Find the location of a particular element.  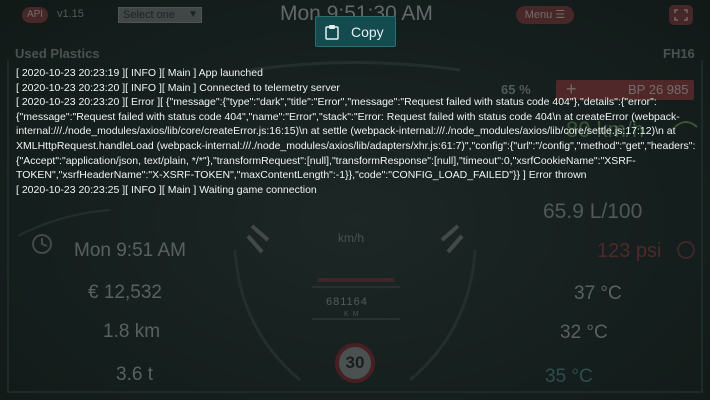

copy-button: Copy is located at coordinates (355, 31).